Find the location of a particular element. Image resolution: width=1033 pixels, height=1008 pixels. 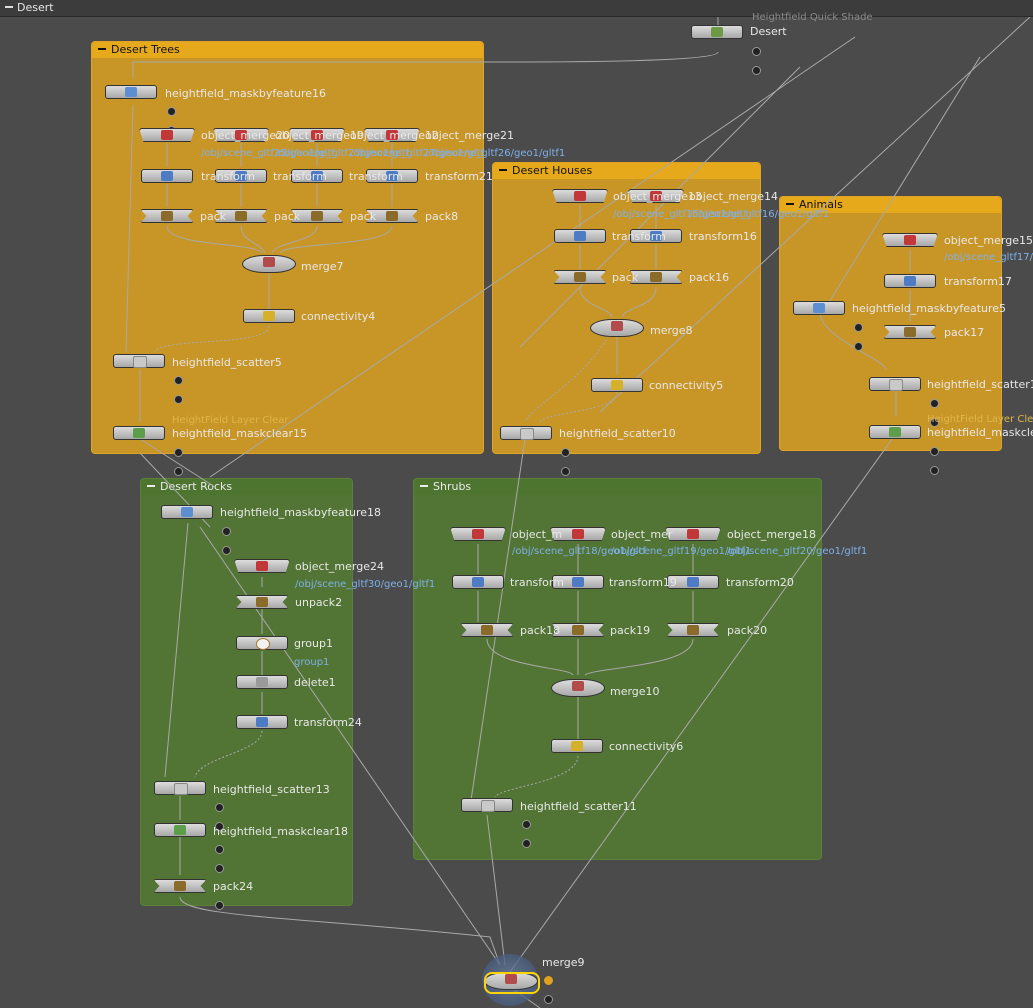

node-label: delete1 is located at coordinates (315, 682).